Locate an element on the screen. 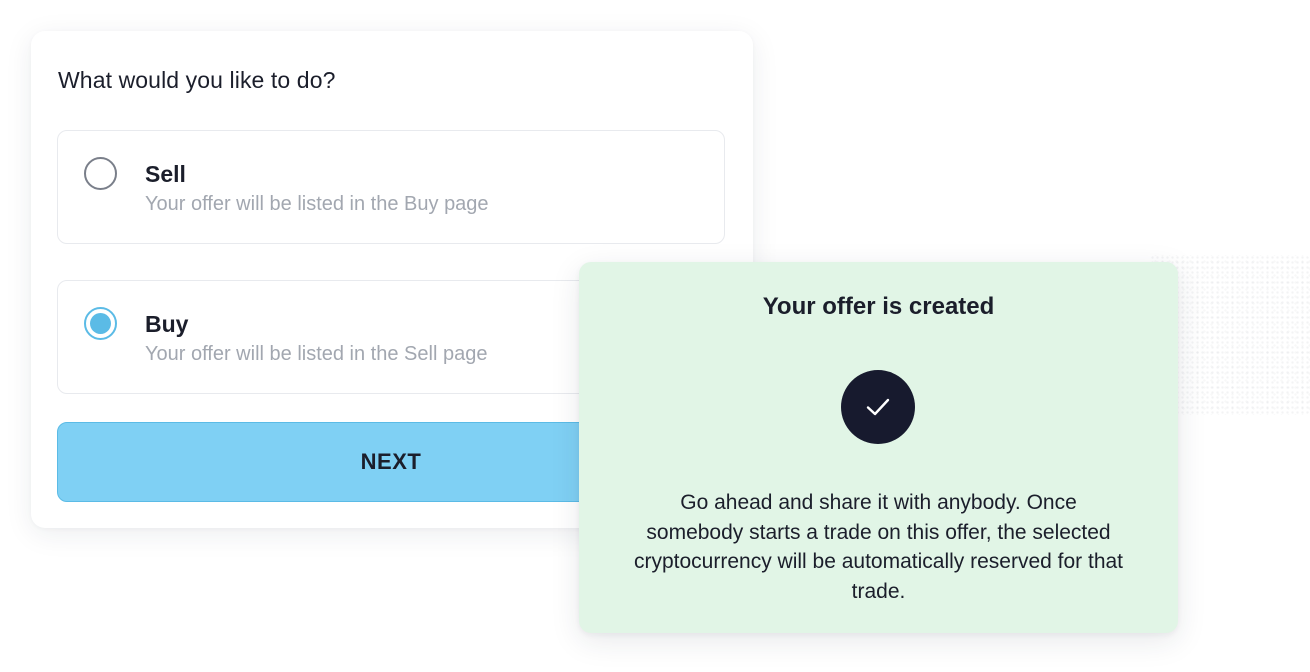  option-sell-title: Sell is located at coordinates (165, 174).